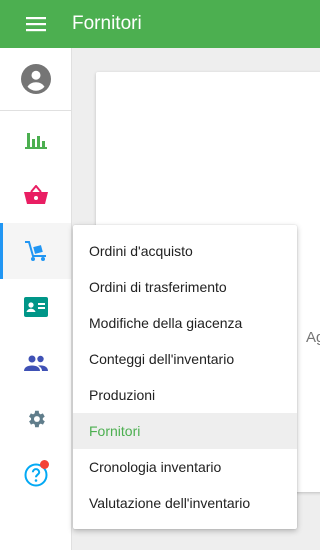 The width and height of the screenshot is (320, 550). I want to click on menu-item-inventory-history: Cronologia inventario, so click(185, 467).